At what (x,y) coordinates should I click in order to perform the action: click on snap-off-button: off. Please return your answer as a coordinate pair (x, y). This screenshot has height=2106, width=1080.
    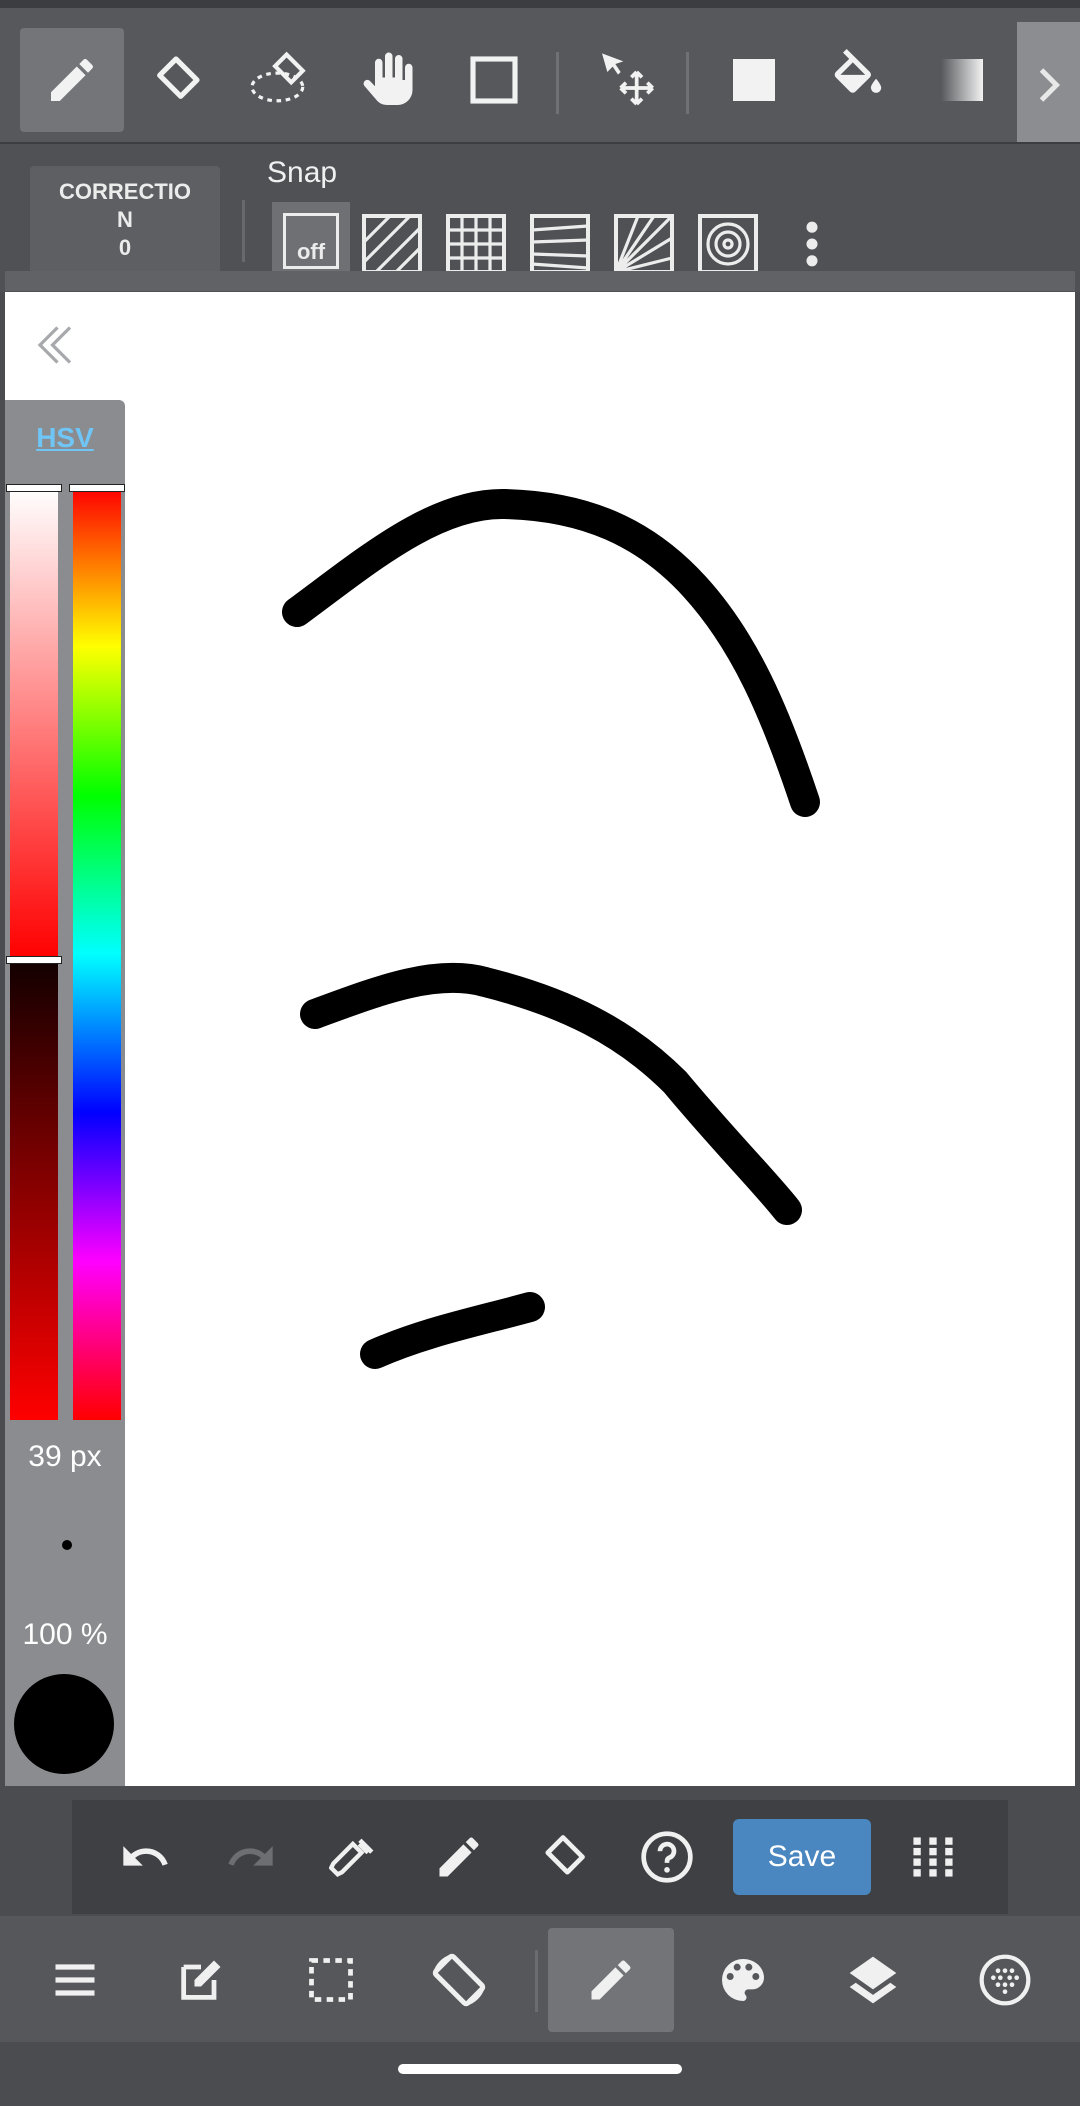
    Looking at the image, I should click on (311, 241).